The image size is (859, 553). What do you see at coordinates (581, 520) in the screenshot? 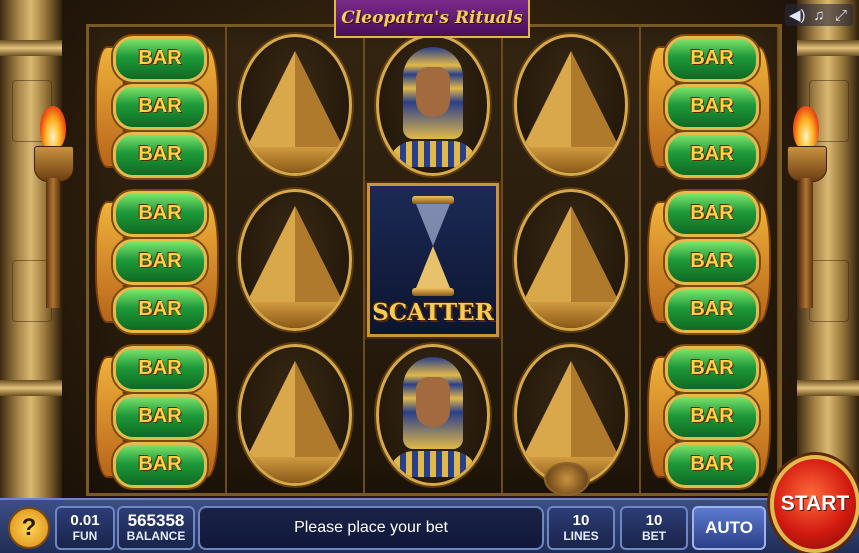
I see `lines-value: 10` at bounding box center [581, 520].